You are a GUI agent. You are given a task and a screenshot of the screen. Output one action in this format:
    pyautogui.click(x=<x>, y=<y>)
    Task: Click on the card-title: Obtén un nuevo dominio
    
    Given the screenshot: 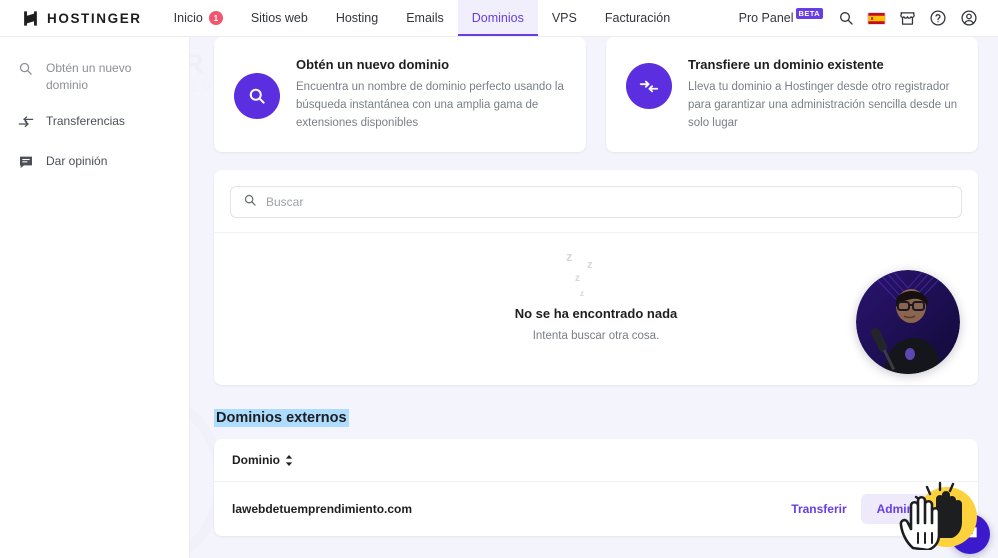 What is the action you would take?
    pyautogui.click(x=373, y=64)
    